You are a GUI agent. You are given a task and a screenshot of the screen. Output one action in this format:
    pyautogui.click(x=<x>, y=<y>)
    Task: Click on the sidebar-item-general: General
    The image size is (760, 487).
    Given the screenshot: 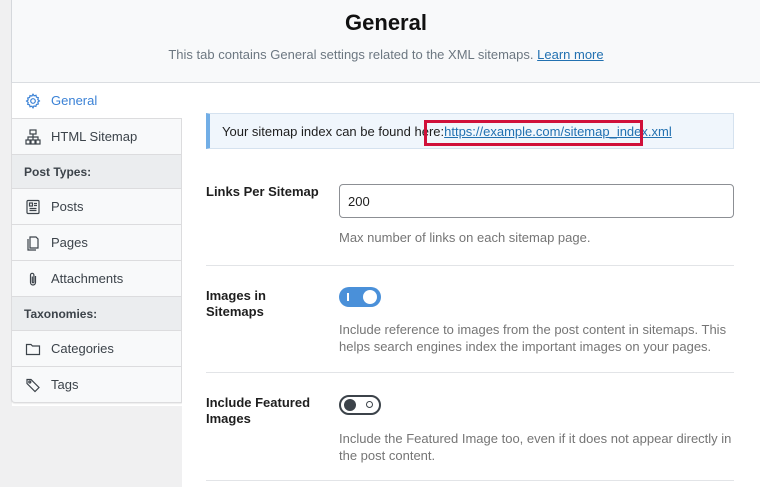 What is the action you would take?
    pyautogui.click(x=96, y=101)
    